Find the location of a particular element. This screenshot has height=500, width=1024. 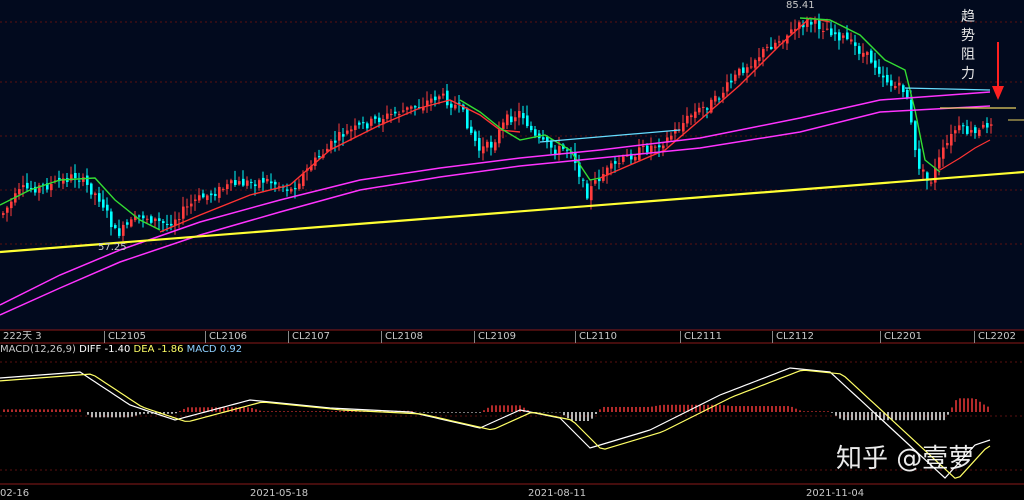

contract-label: CL2110 is located at coordinates (596, 337).